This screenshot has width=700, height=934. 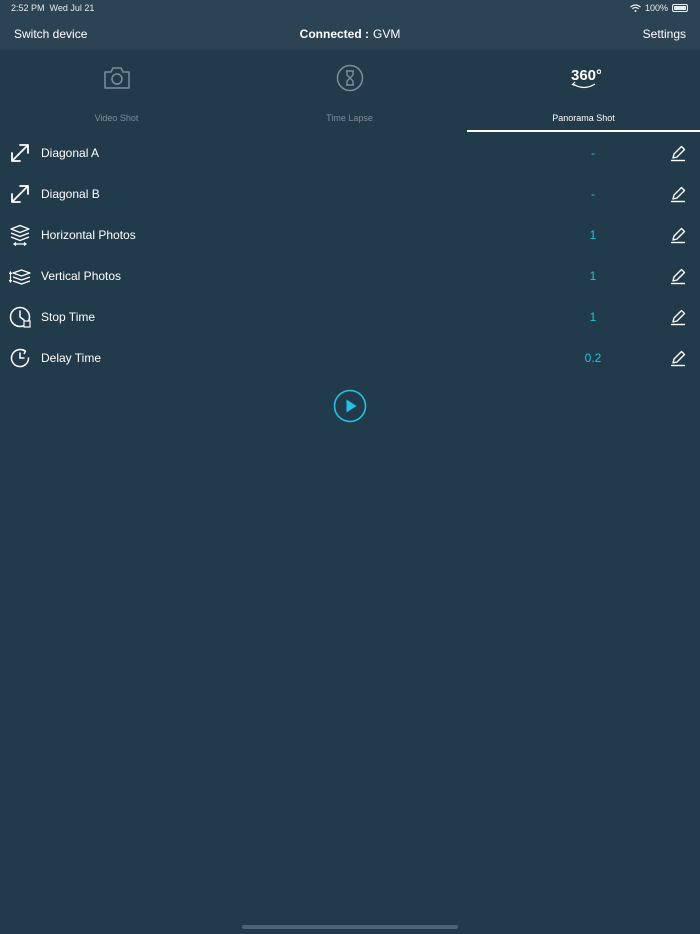 I want to click on horizontal-layers-icon, so click(x=20, y=235).